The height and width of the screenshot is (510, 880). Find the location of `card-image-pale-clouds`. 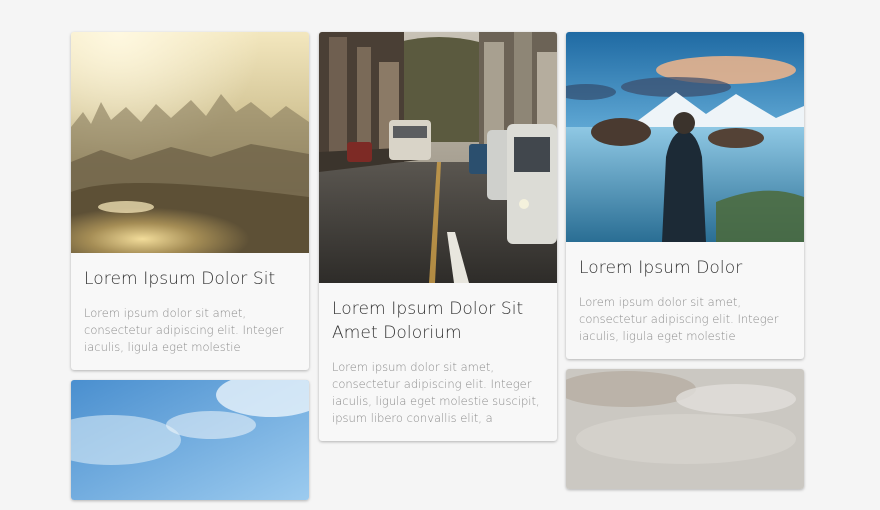

card-image-pale-clouds is located at coordinates (685, 429).